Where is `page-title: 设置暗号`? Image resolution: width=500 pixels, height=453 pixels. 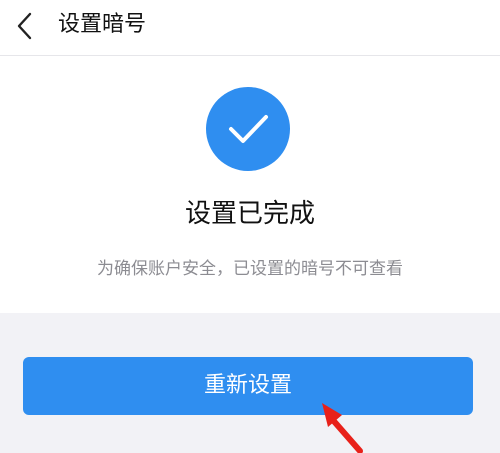 page-title: 设置暗号 is located at coordinates (102, 24).